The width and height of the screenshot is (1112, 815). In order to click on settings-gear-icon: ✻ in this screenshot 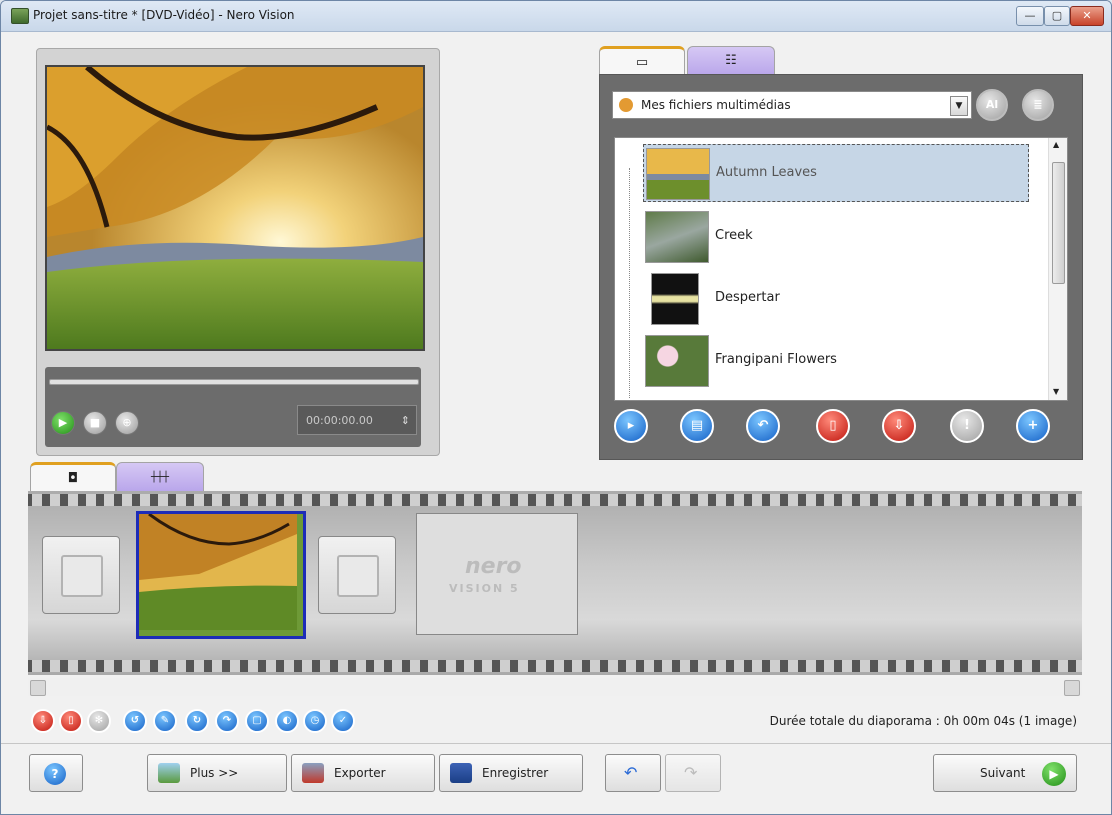, I will do `click(99, 721)`.